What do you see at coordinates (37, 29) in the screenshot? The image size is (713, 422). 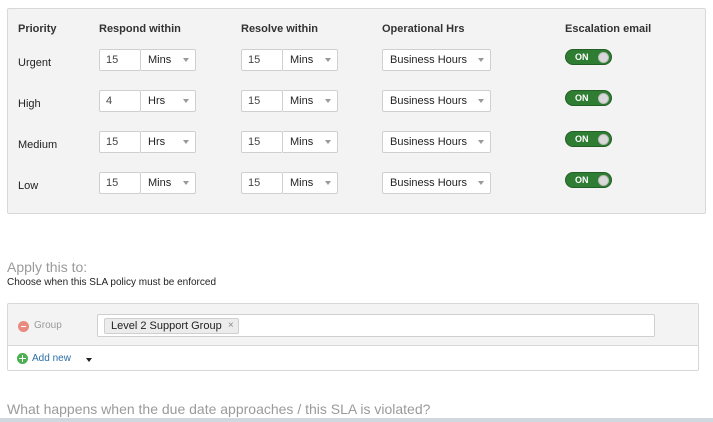 I see `header-priority: Priority` at bounding box center [37, 29].